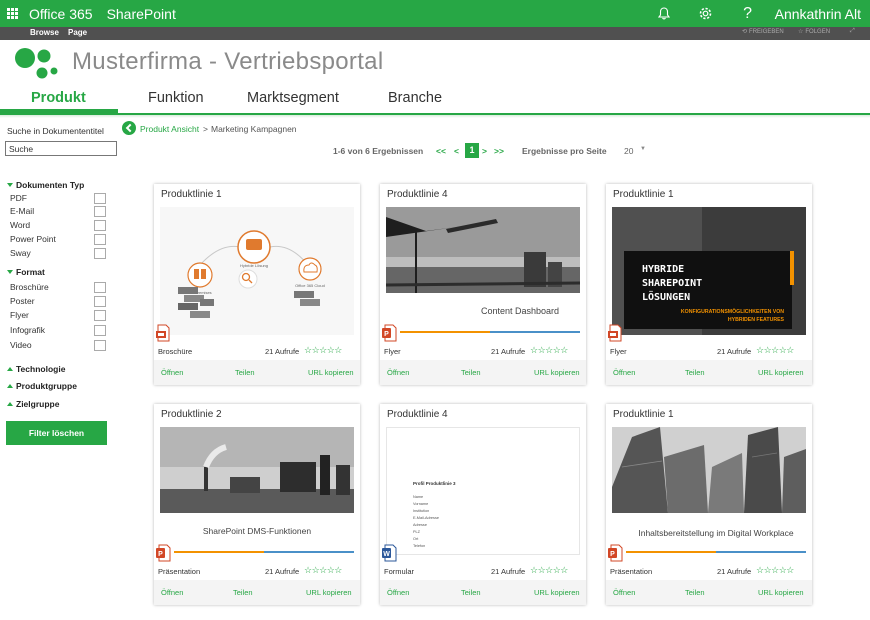 This screenshot has height=620, width=870. Describe the element at coordinates (257, 372) in the screenshot. I see `card-actions: Öffnen Teilen URL kopieren` at that location.